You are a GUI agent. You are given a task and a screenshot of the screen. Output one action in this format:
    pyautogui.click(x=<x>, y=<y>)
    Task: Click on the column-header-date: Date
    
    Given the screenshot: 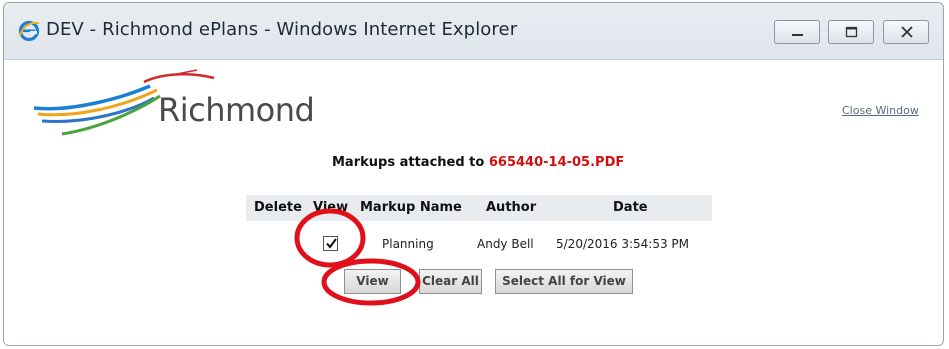 What is the action you would take?
    pyautogui.click(x=630, y=207)
    